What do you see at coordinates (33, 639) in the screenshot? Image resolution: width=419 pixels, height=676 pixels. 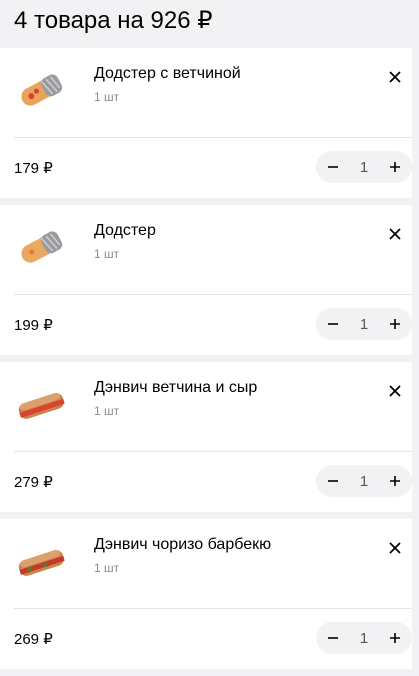 I see `item-price: 269 ₽` at bounding box center [33, 639].